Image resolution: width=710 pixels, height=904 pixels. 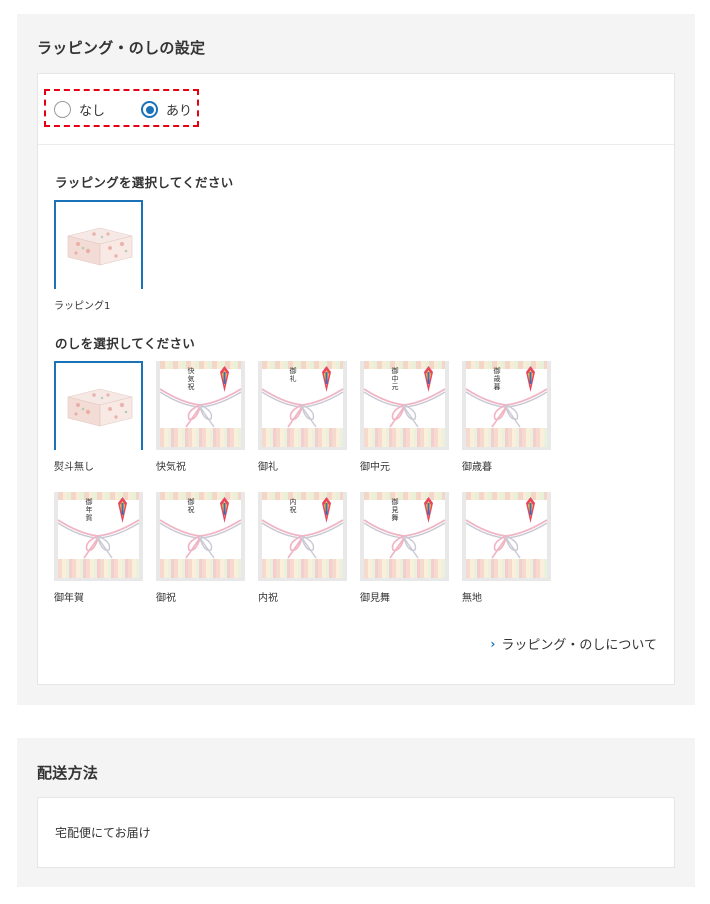 What do you see at coordinates (92, 111) in the screenshot?
I see `radio-none-label: なし` at bounding box center [92, 111].